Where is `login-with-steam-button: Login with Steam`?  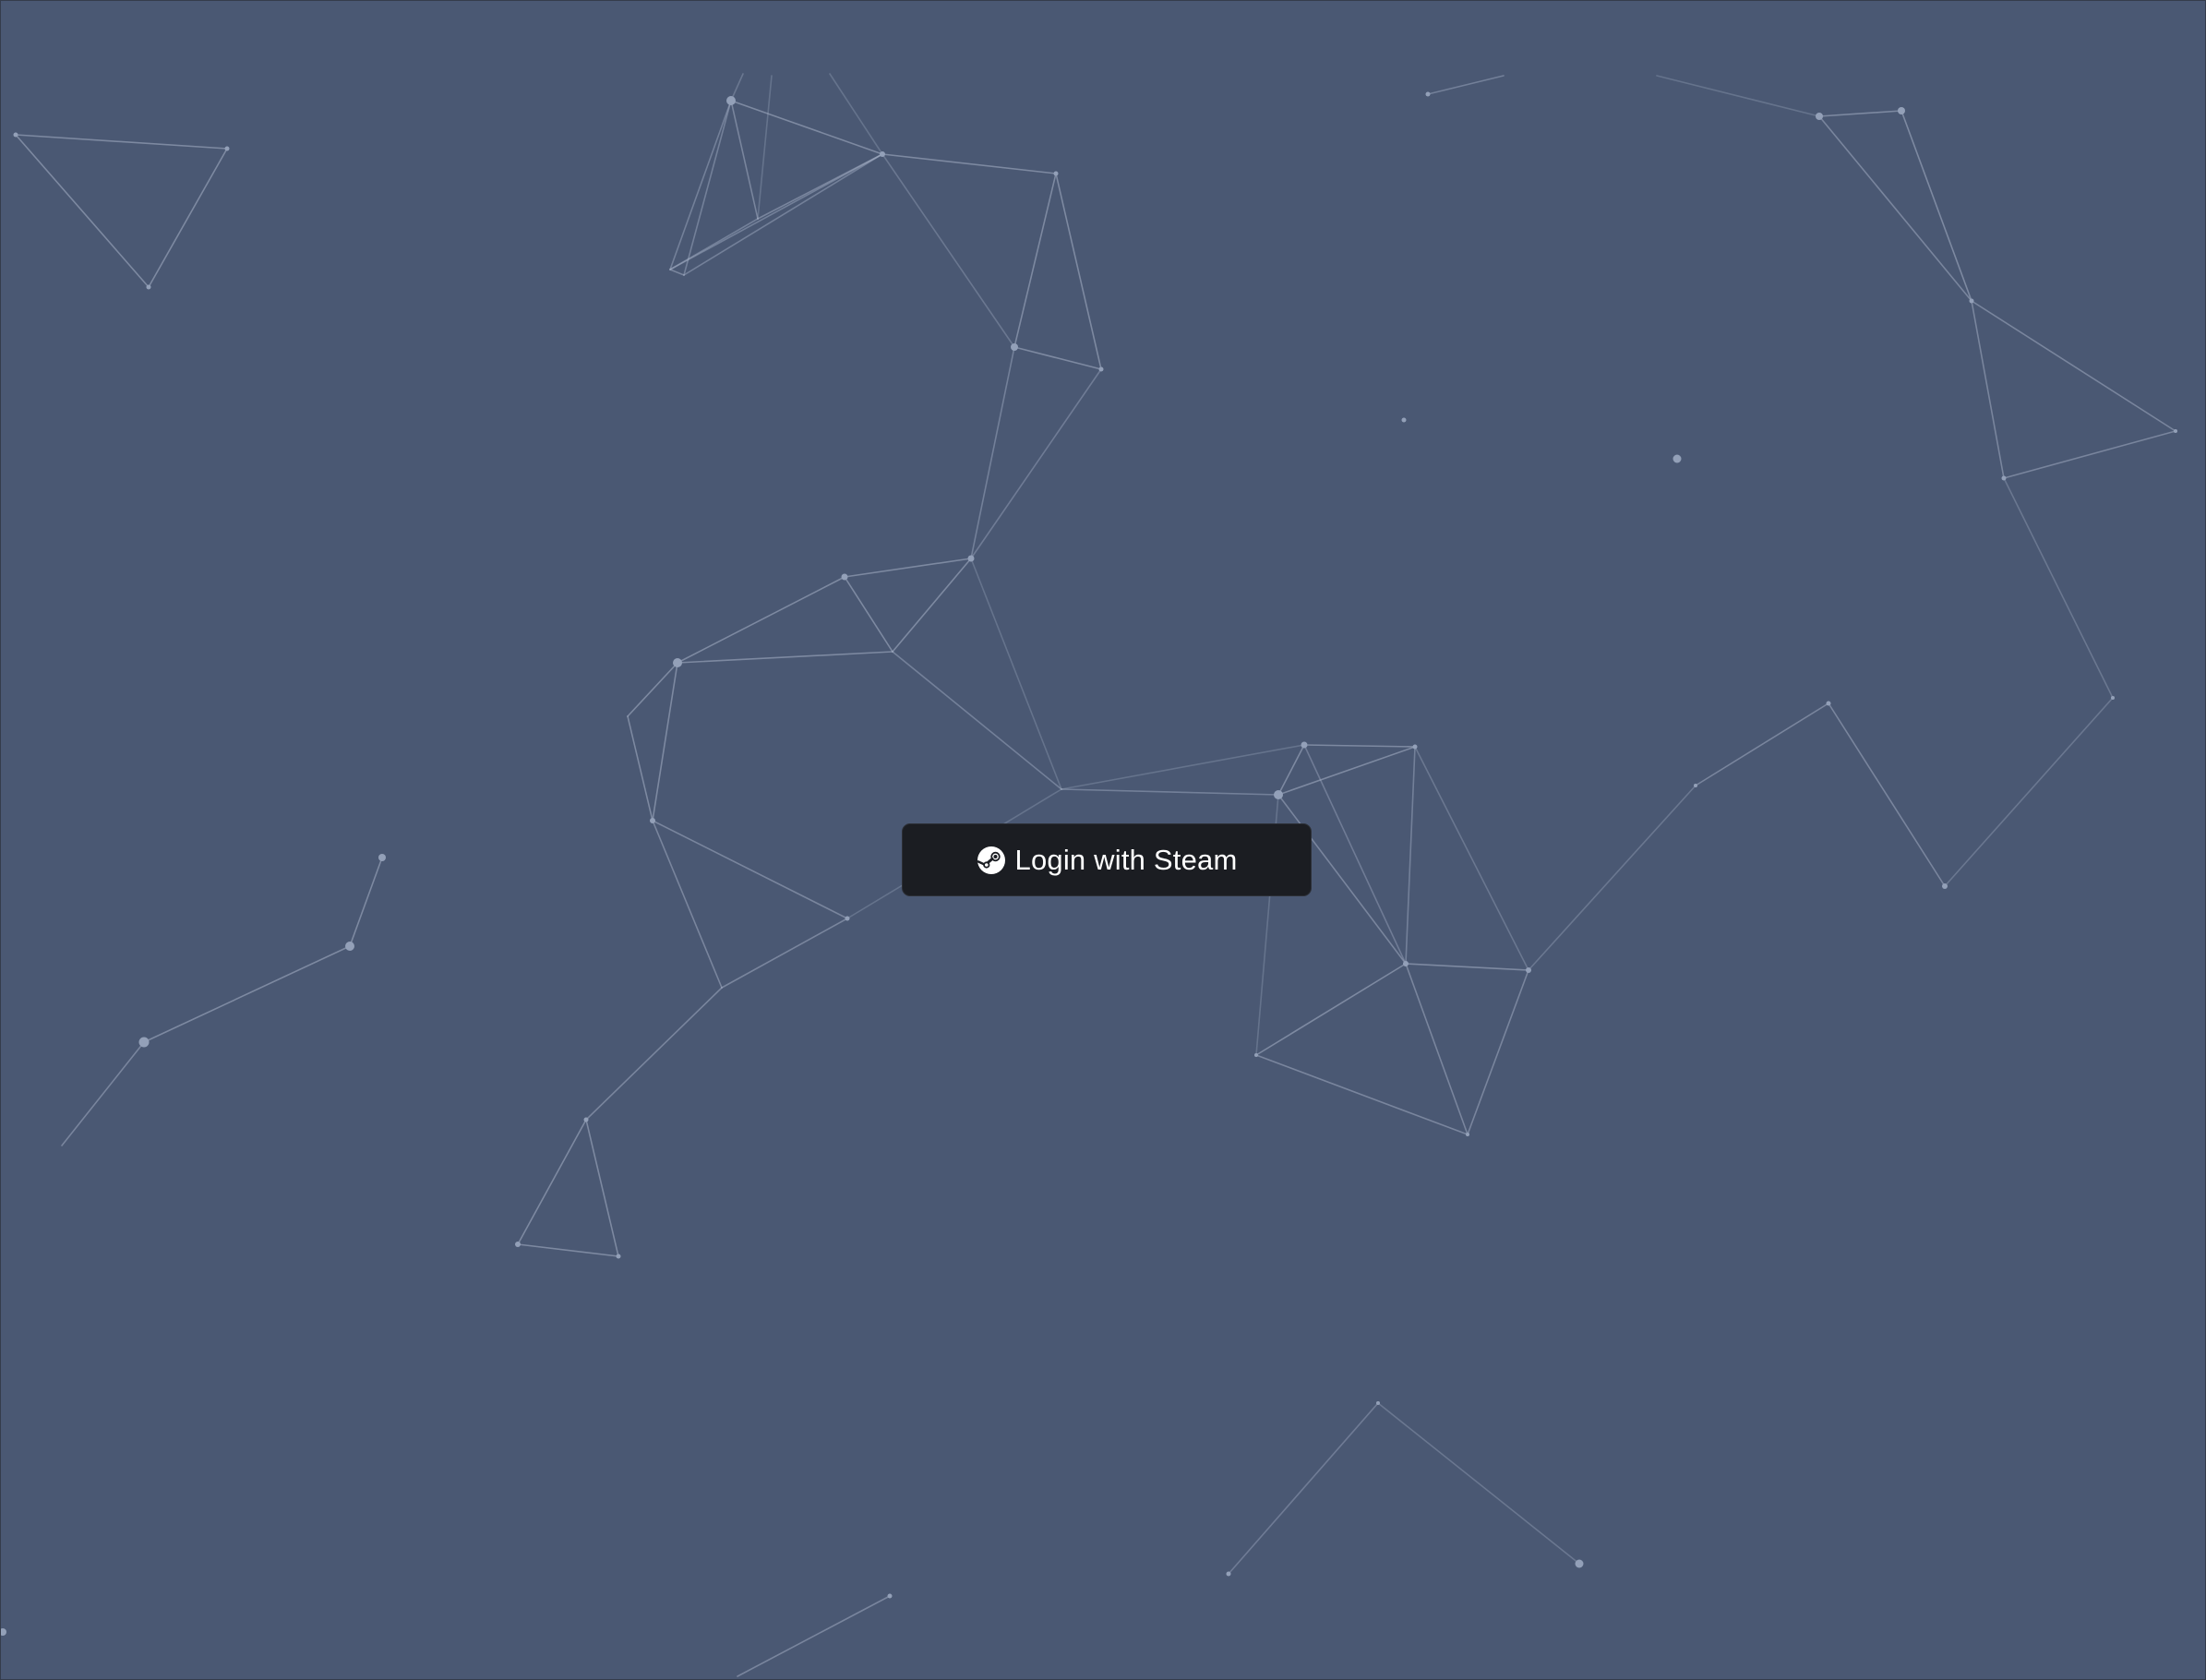 login-with-steam-button: Login with Steam is located at coordinates (1107, 859).